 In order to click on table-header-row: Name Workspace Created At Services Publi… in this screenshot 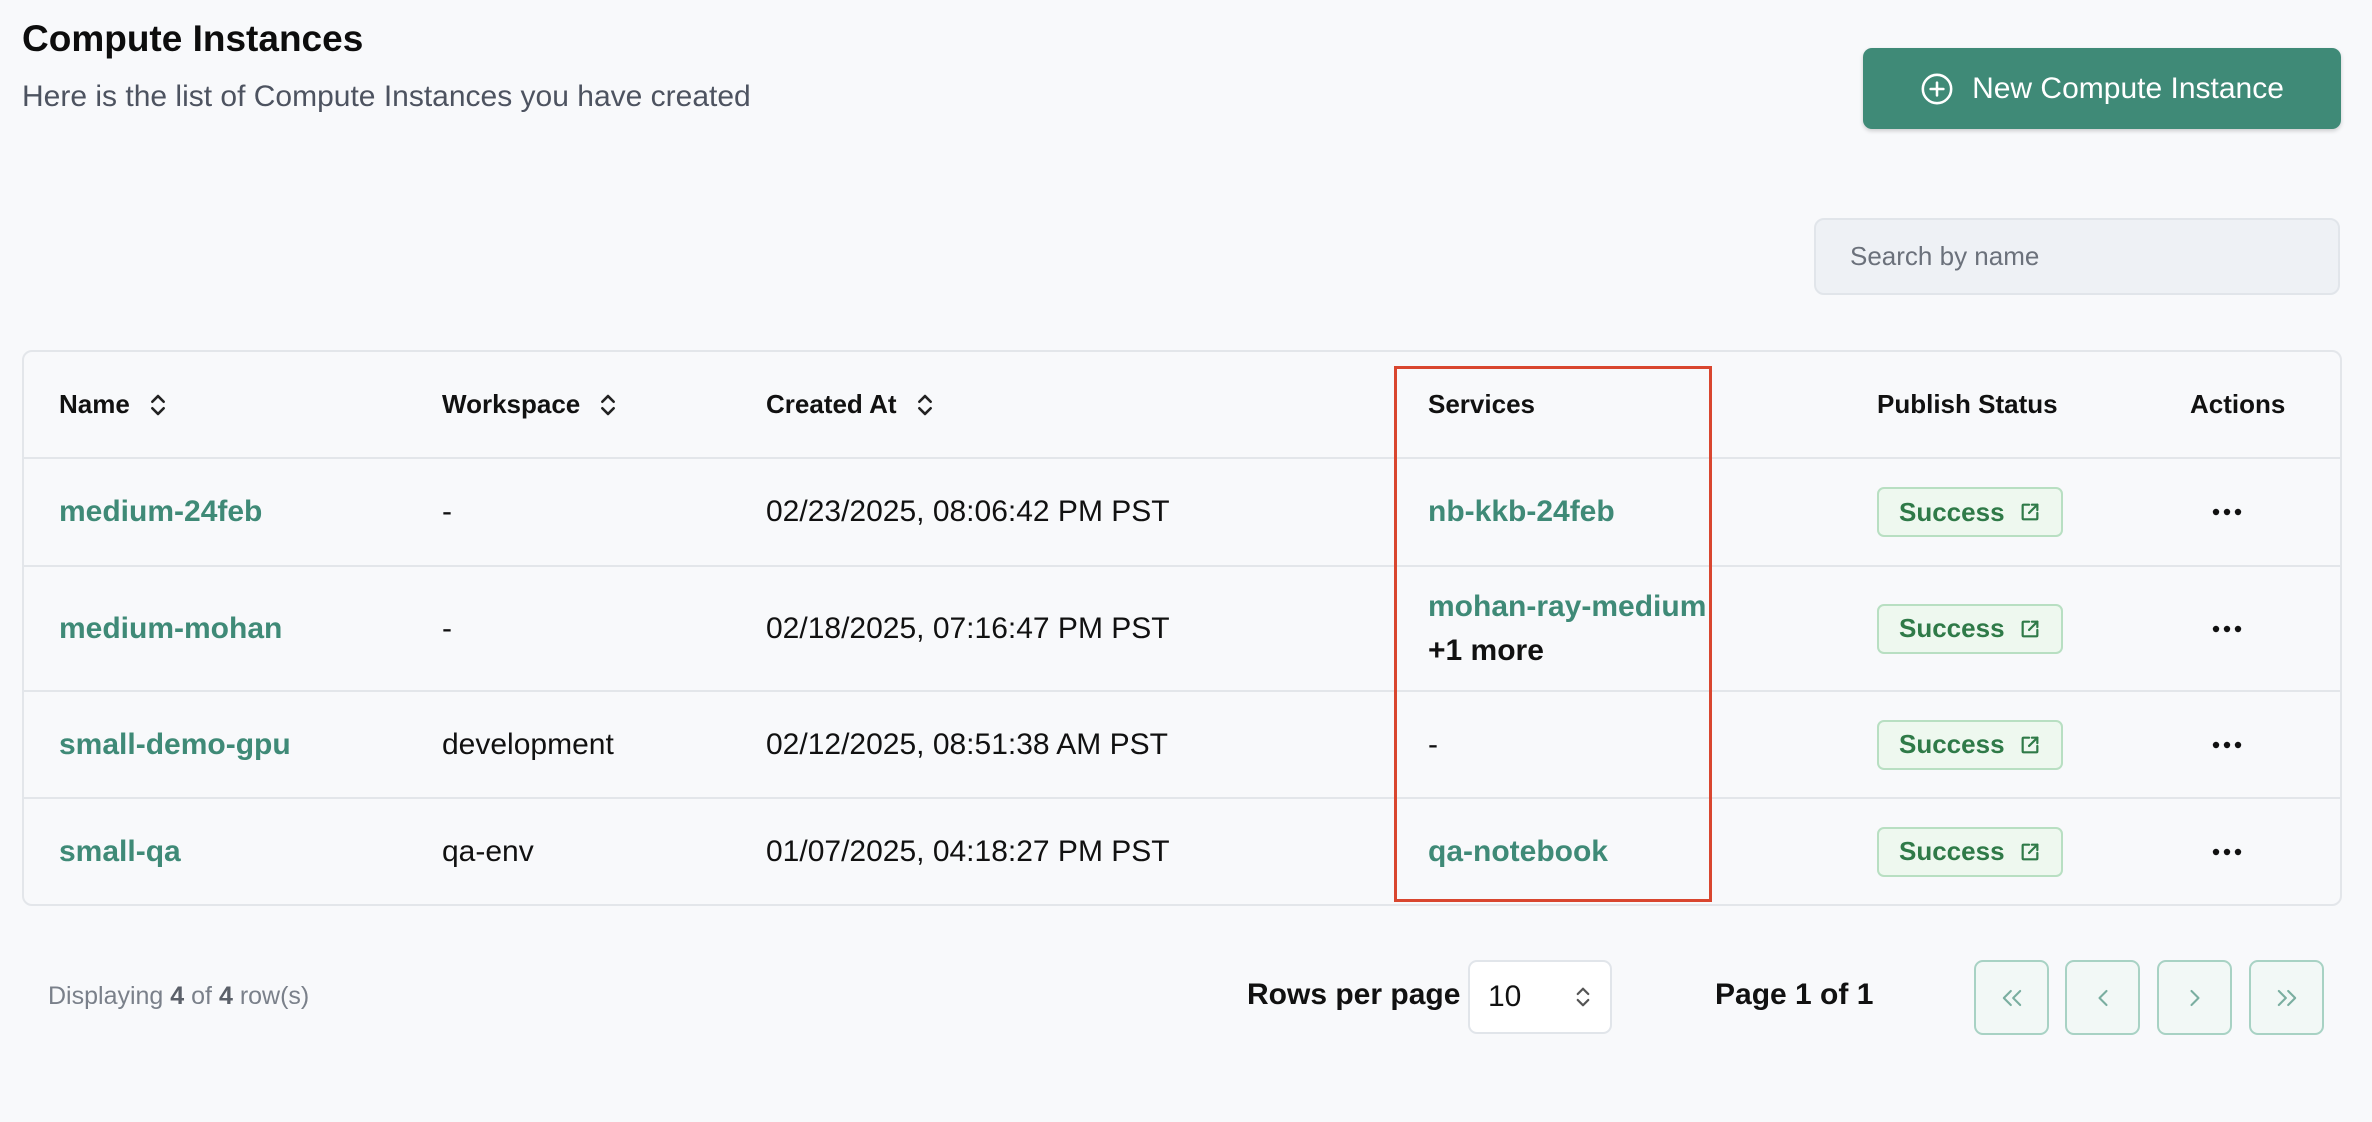, I will do `click(1182, 405)`.